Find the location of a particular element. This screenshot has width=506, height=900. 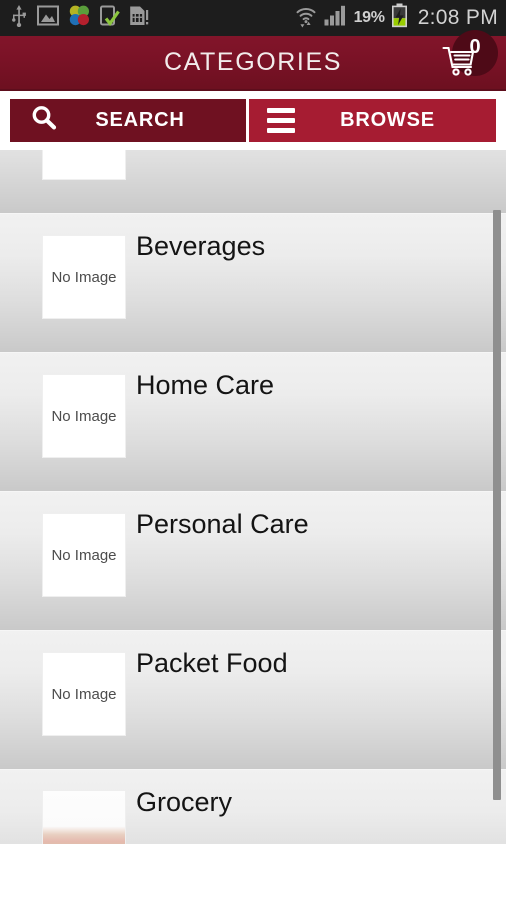

page-title: CATEGORIES is located at coordinates (253, 62).